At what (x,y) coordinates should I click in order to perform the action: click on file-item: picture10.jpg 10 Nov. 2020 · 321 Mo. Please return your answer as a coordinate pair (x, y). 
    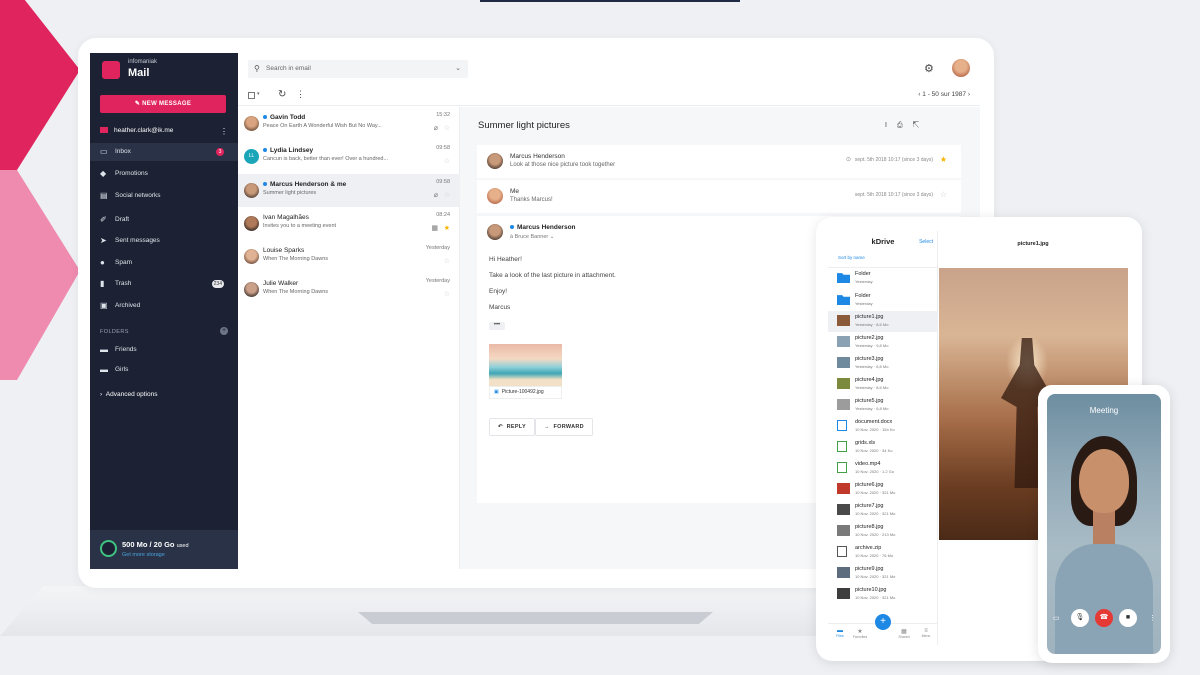
    Looking at the image, I should click on (883, 594).